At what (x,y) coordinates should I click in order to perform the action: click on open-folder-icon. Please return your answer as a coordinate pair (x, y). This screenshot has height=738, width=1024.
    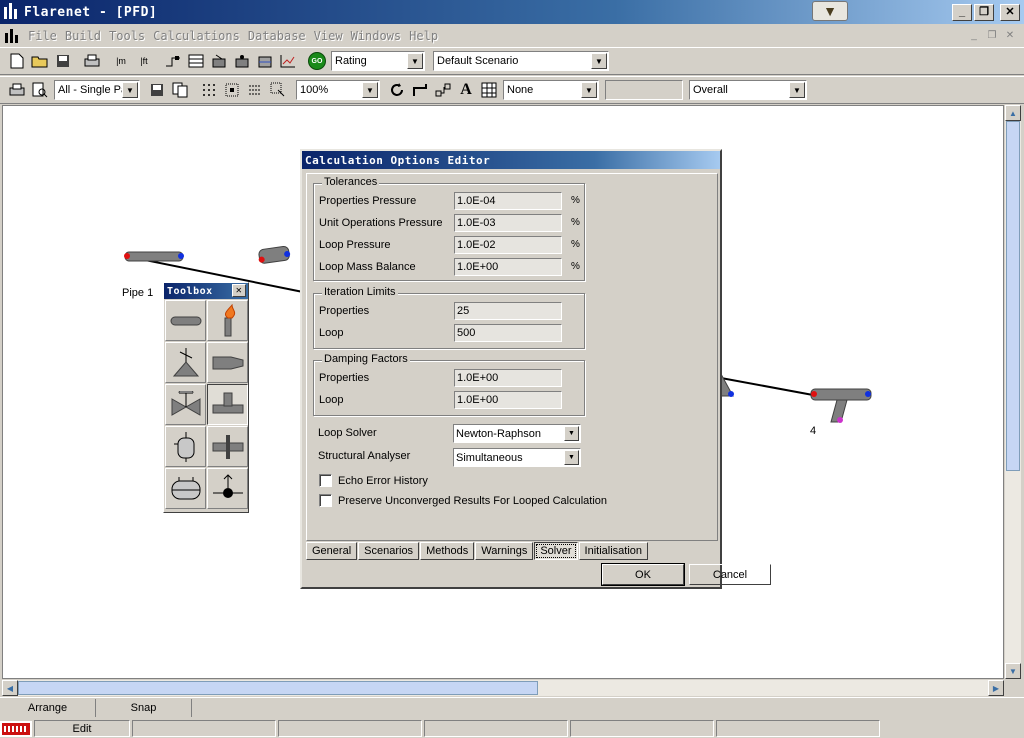
    Looking at the image, I should click on (40, 61).